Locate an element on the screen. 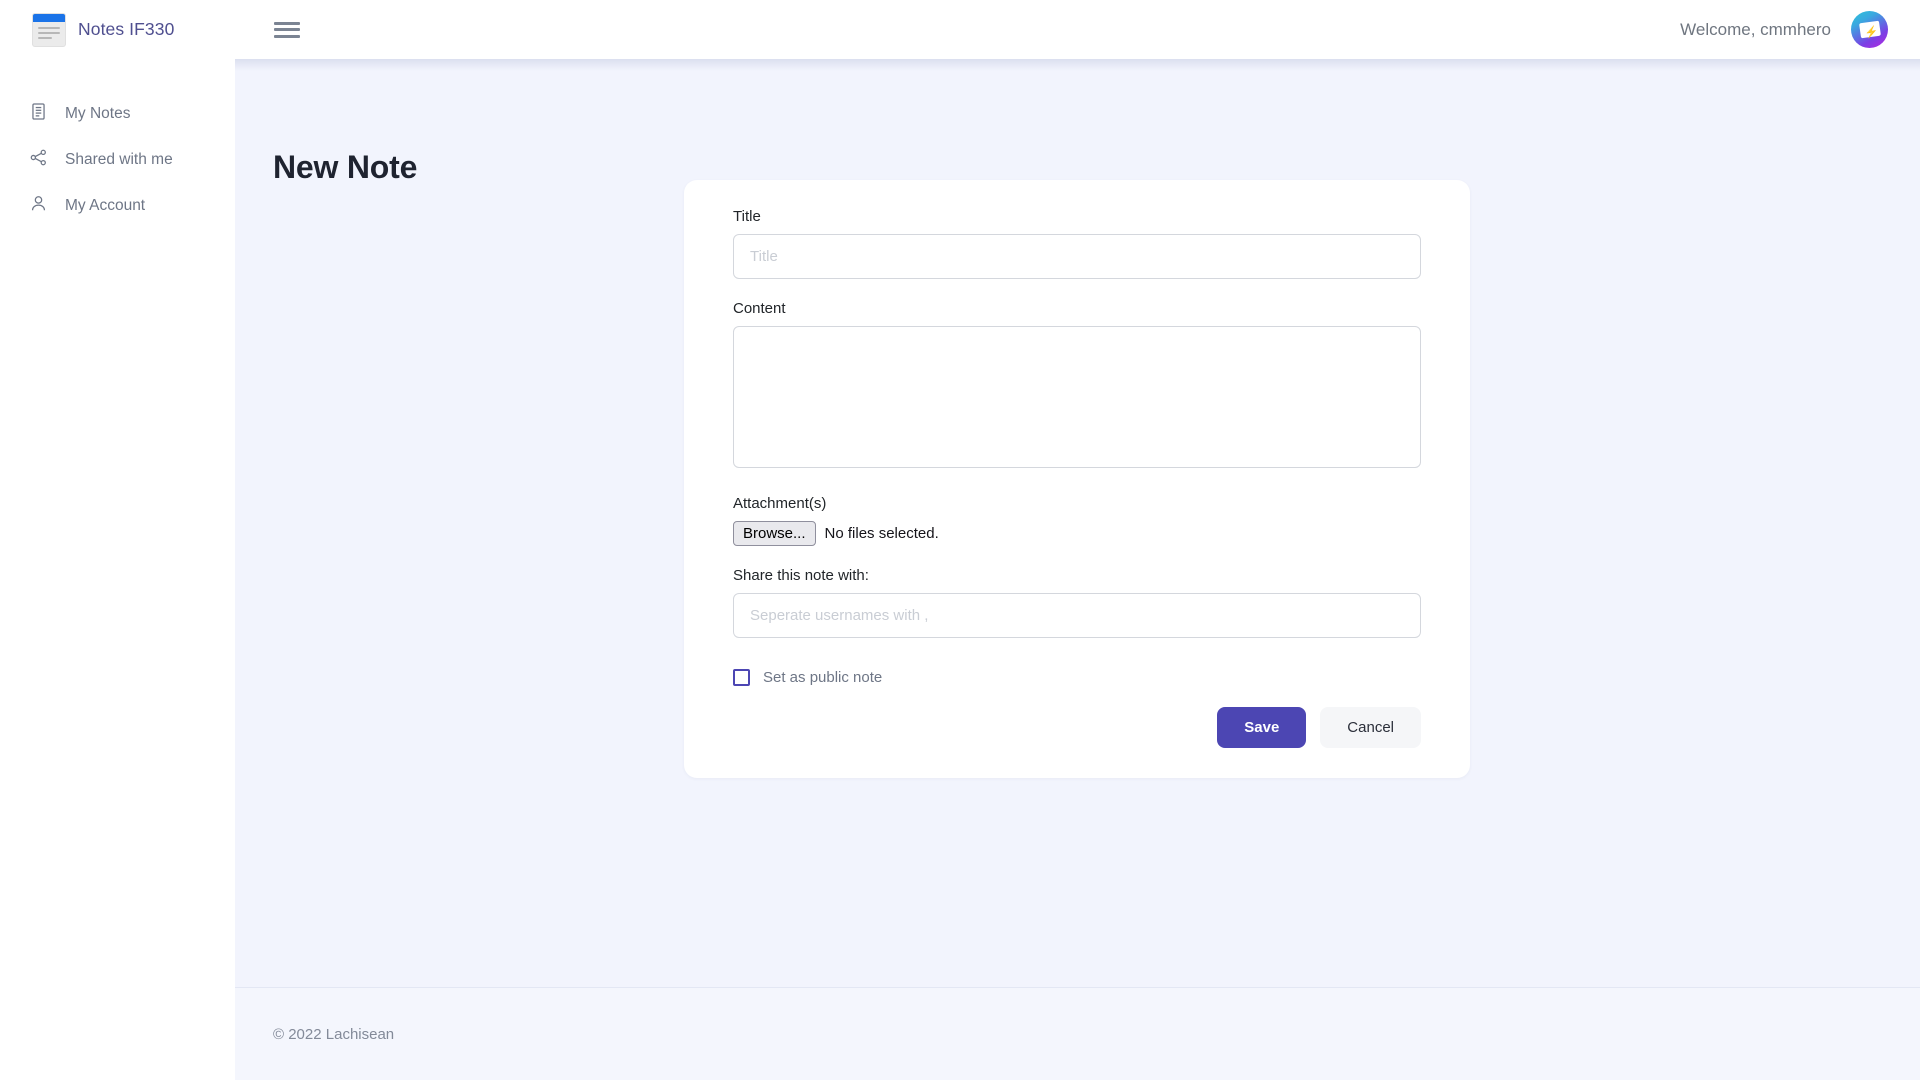 This screenshot has width=1920, height=1080. brand-name: Notes IF330 is located at coordinates (126, 29).